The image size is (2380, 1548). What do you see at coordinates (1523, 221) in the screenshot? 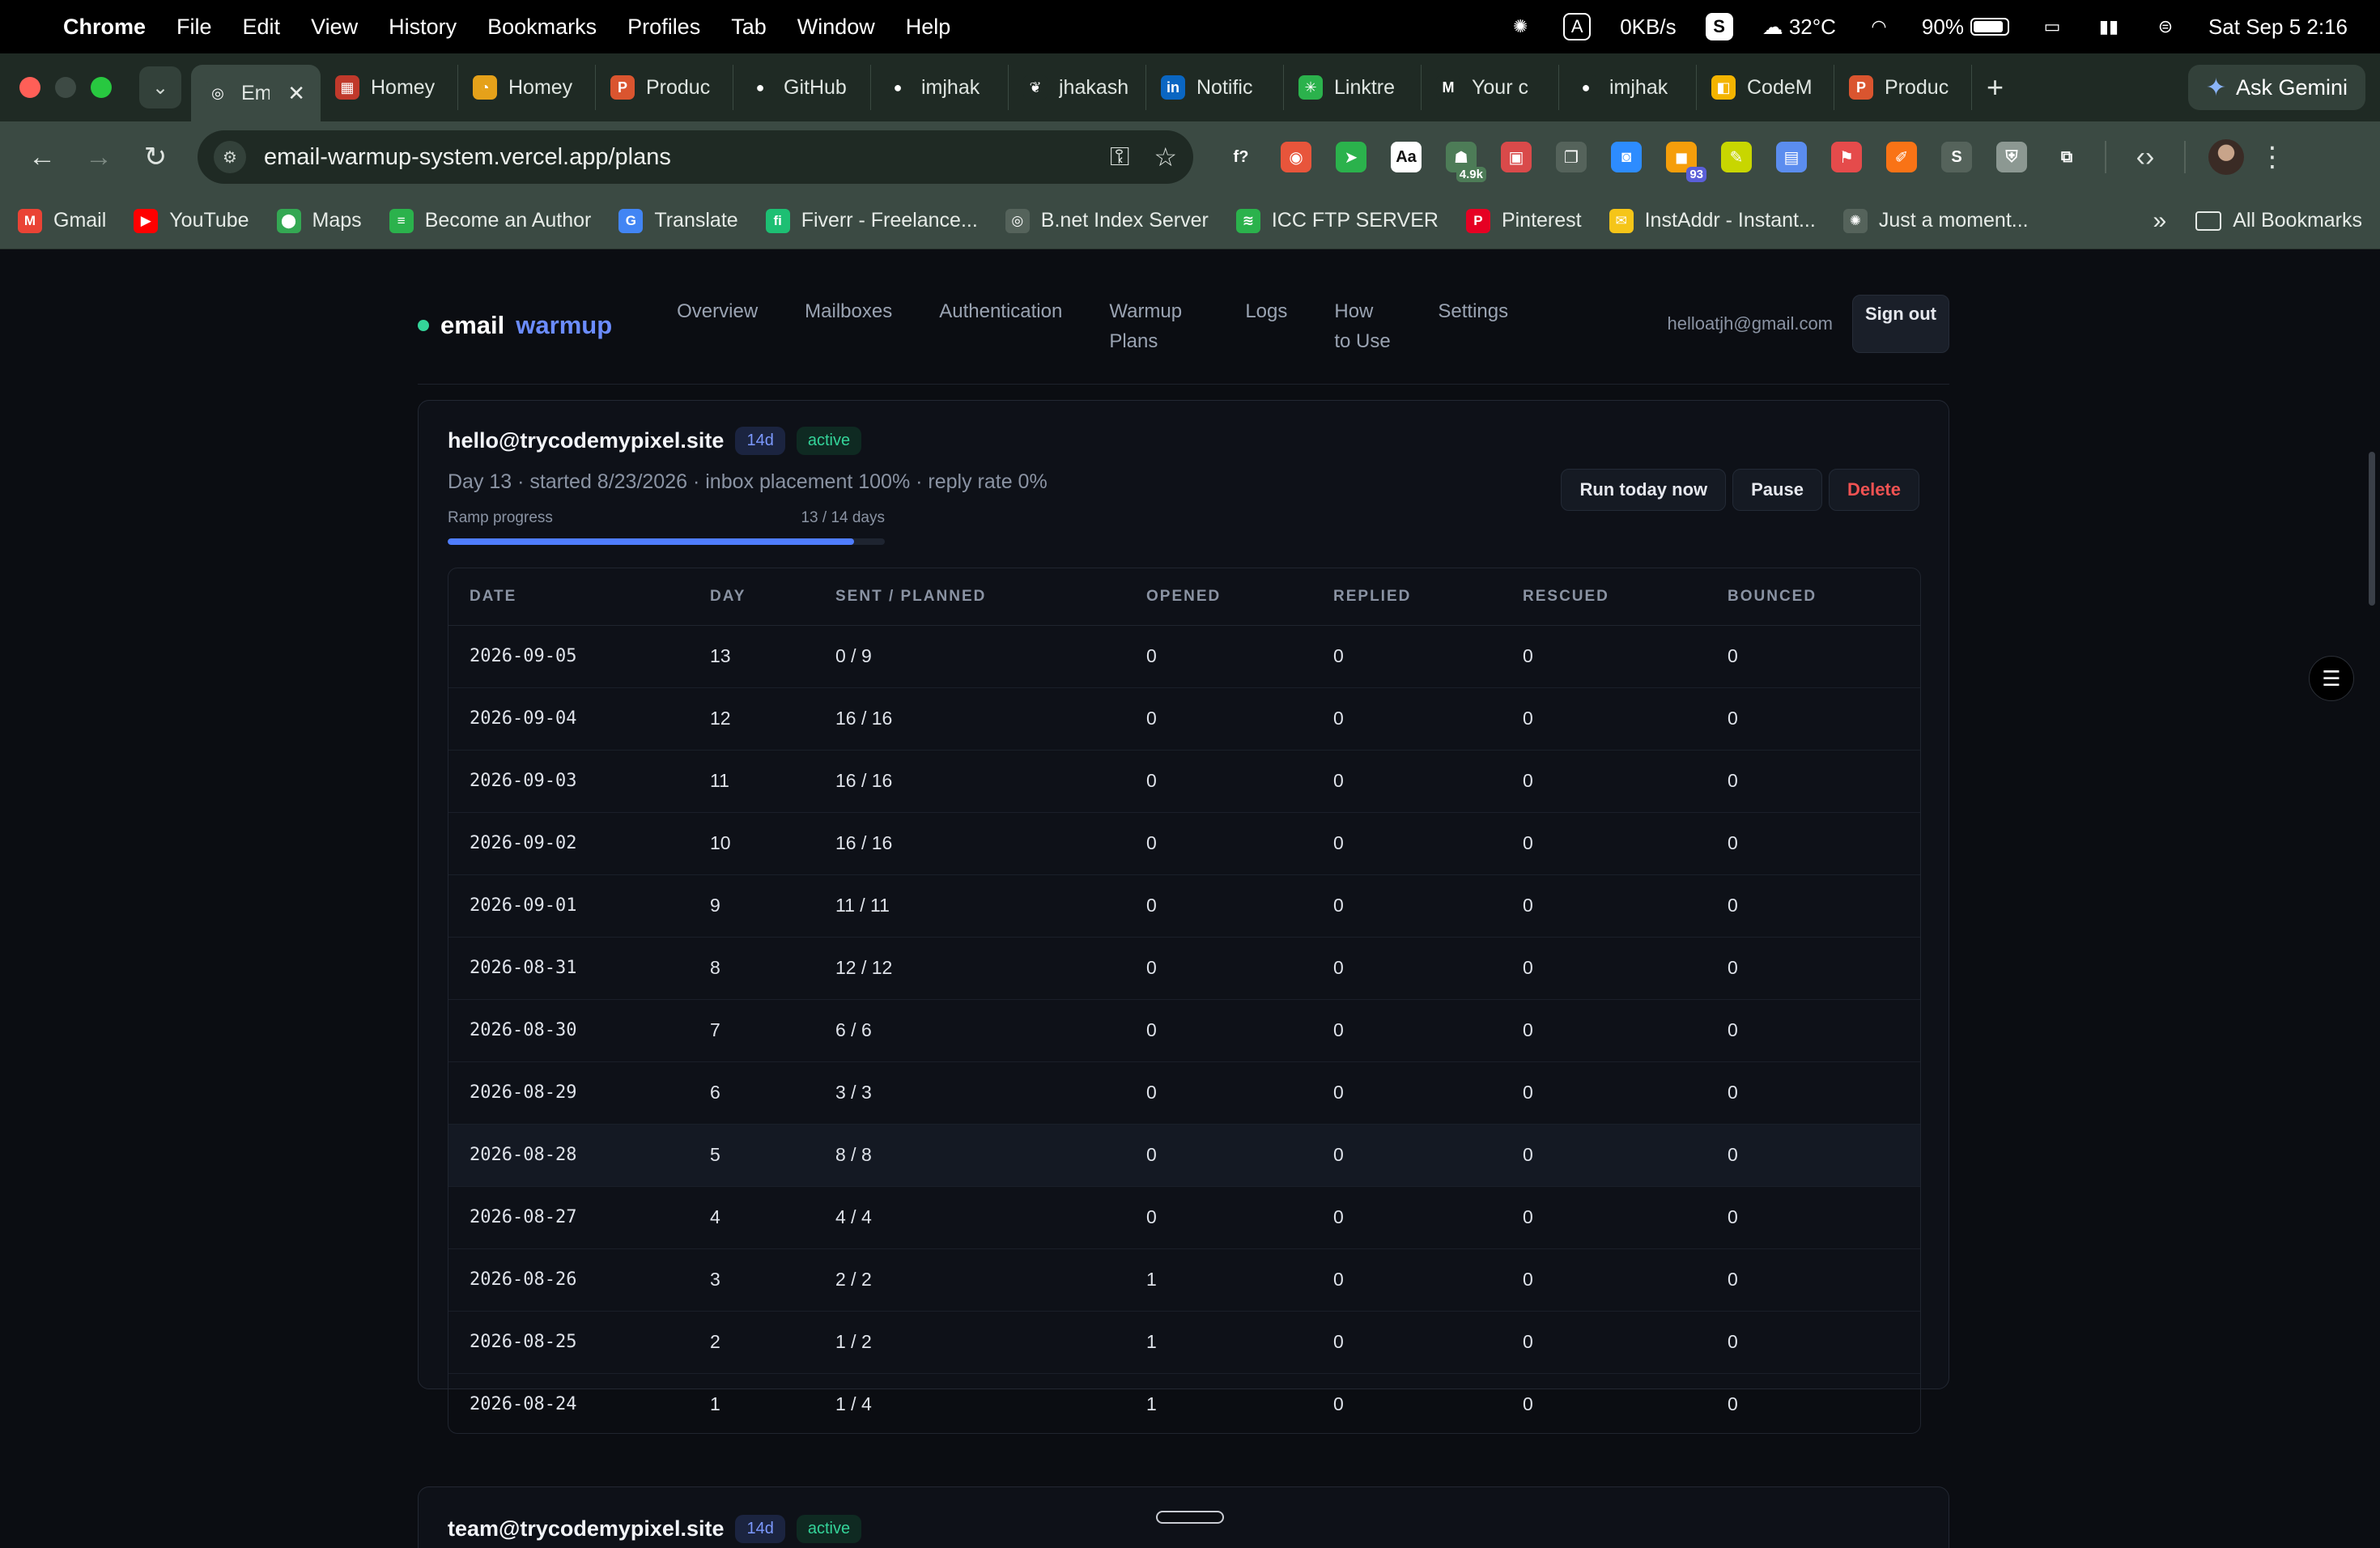
I see `bookmark-item: P Pinterest` at bounding box center [1523, 221].